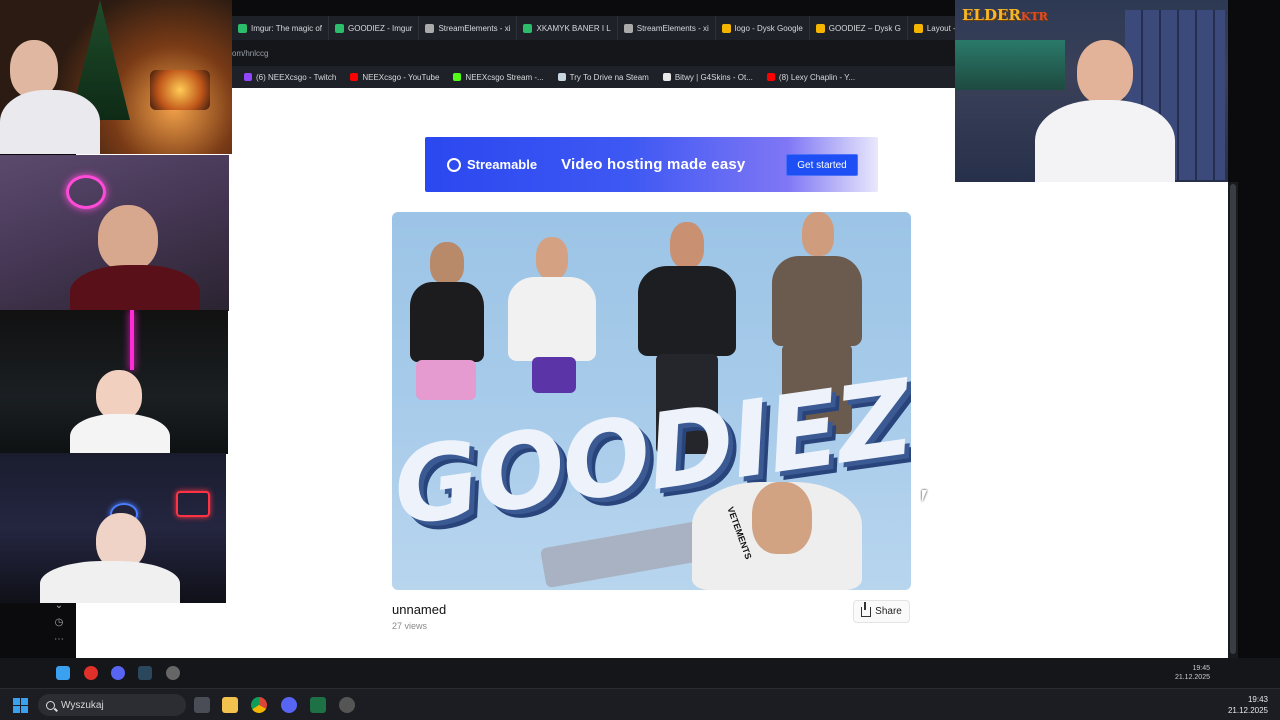 The image size is (1280, 720). I want to click on scrollbar-thumb, so click(1233, 419).